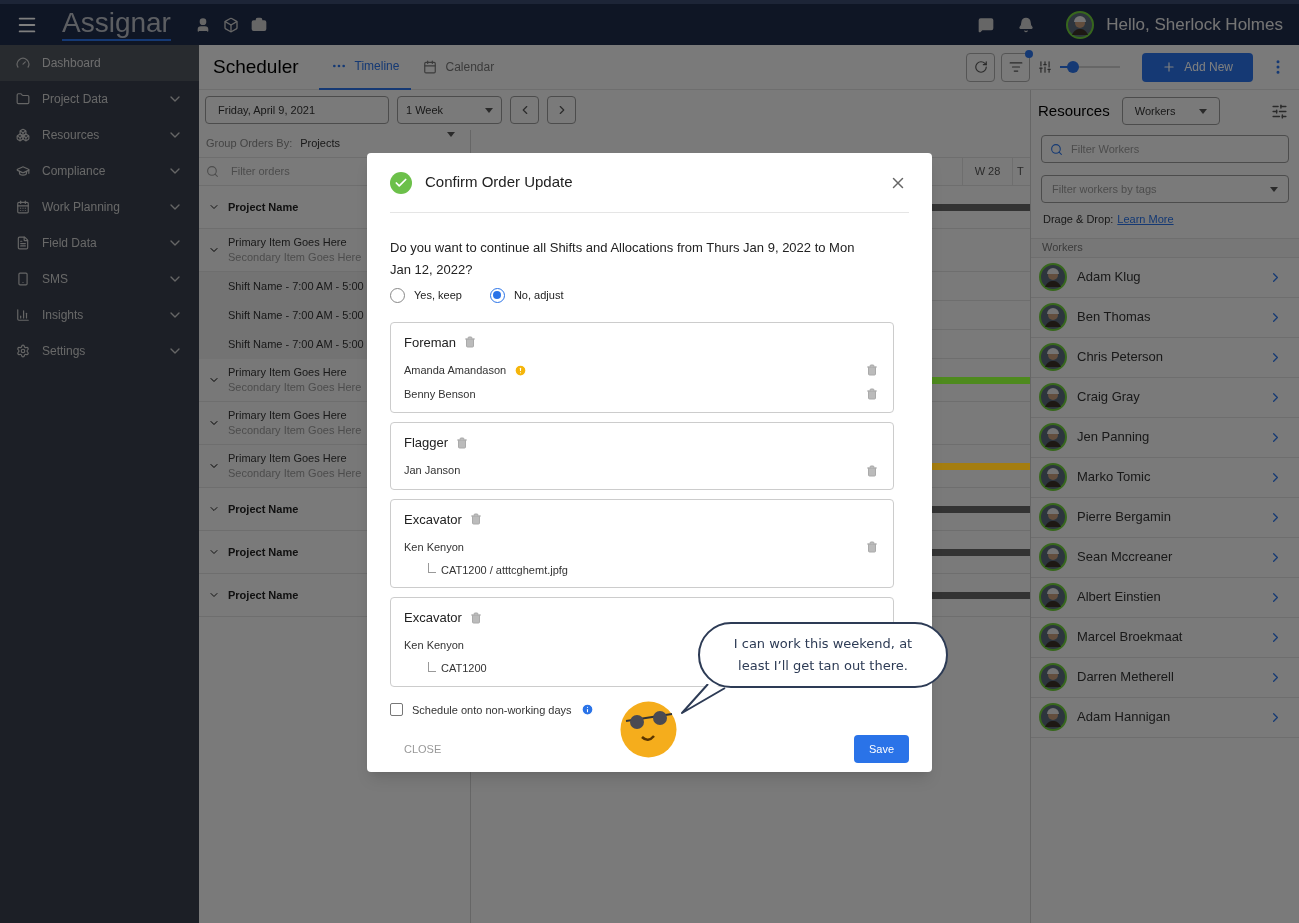  Describe the element at coordinates (99, 63) in the screenshot. I see `sidebar-item: Dashboard` at that location.